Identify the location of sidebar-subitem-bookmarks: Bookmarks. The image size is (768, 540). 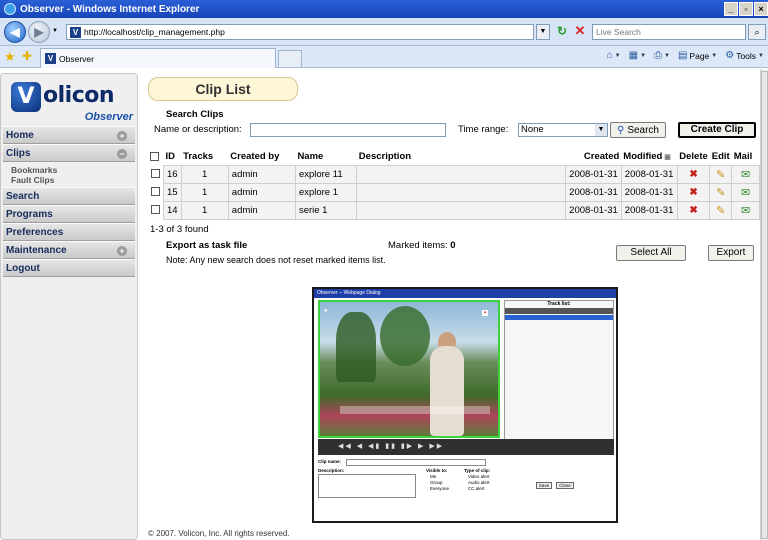
(73, 170).